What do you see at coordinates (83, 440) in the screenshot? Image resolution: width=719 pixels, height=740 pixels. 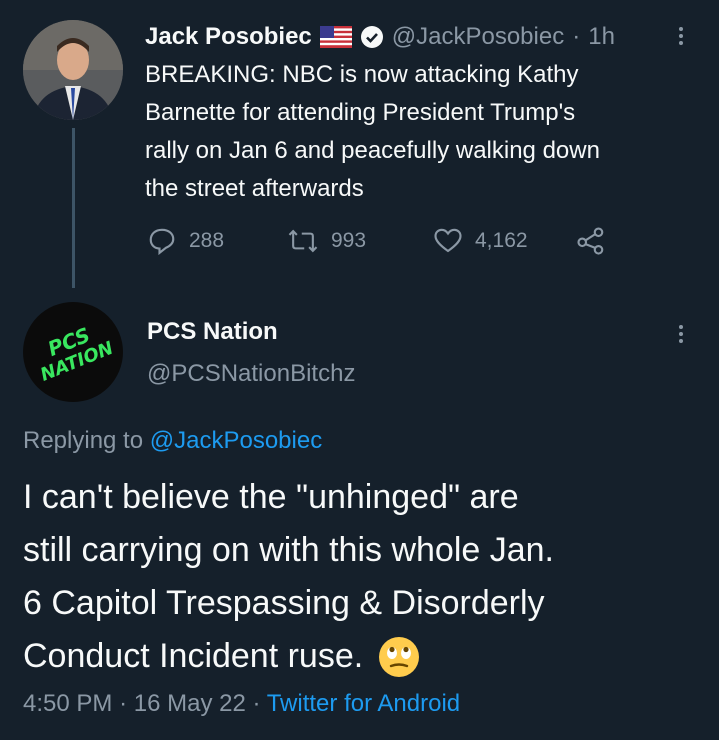 I see `replying-to-label: Replying to` at bounding box center [83, 440].